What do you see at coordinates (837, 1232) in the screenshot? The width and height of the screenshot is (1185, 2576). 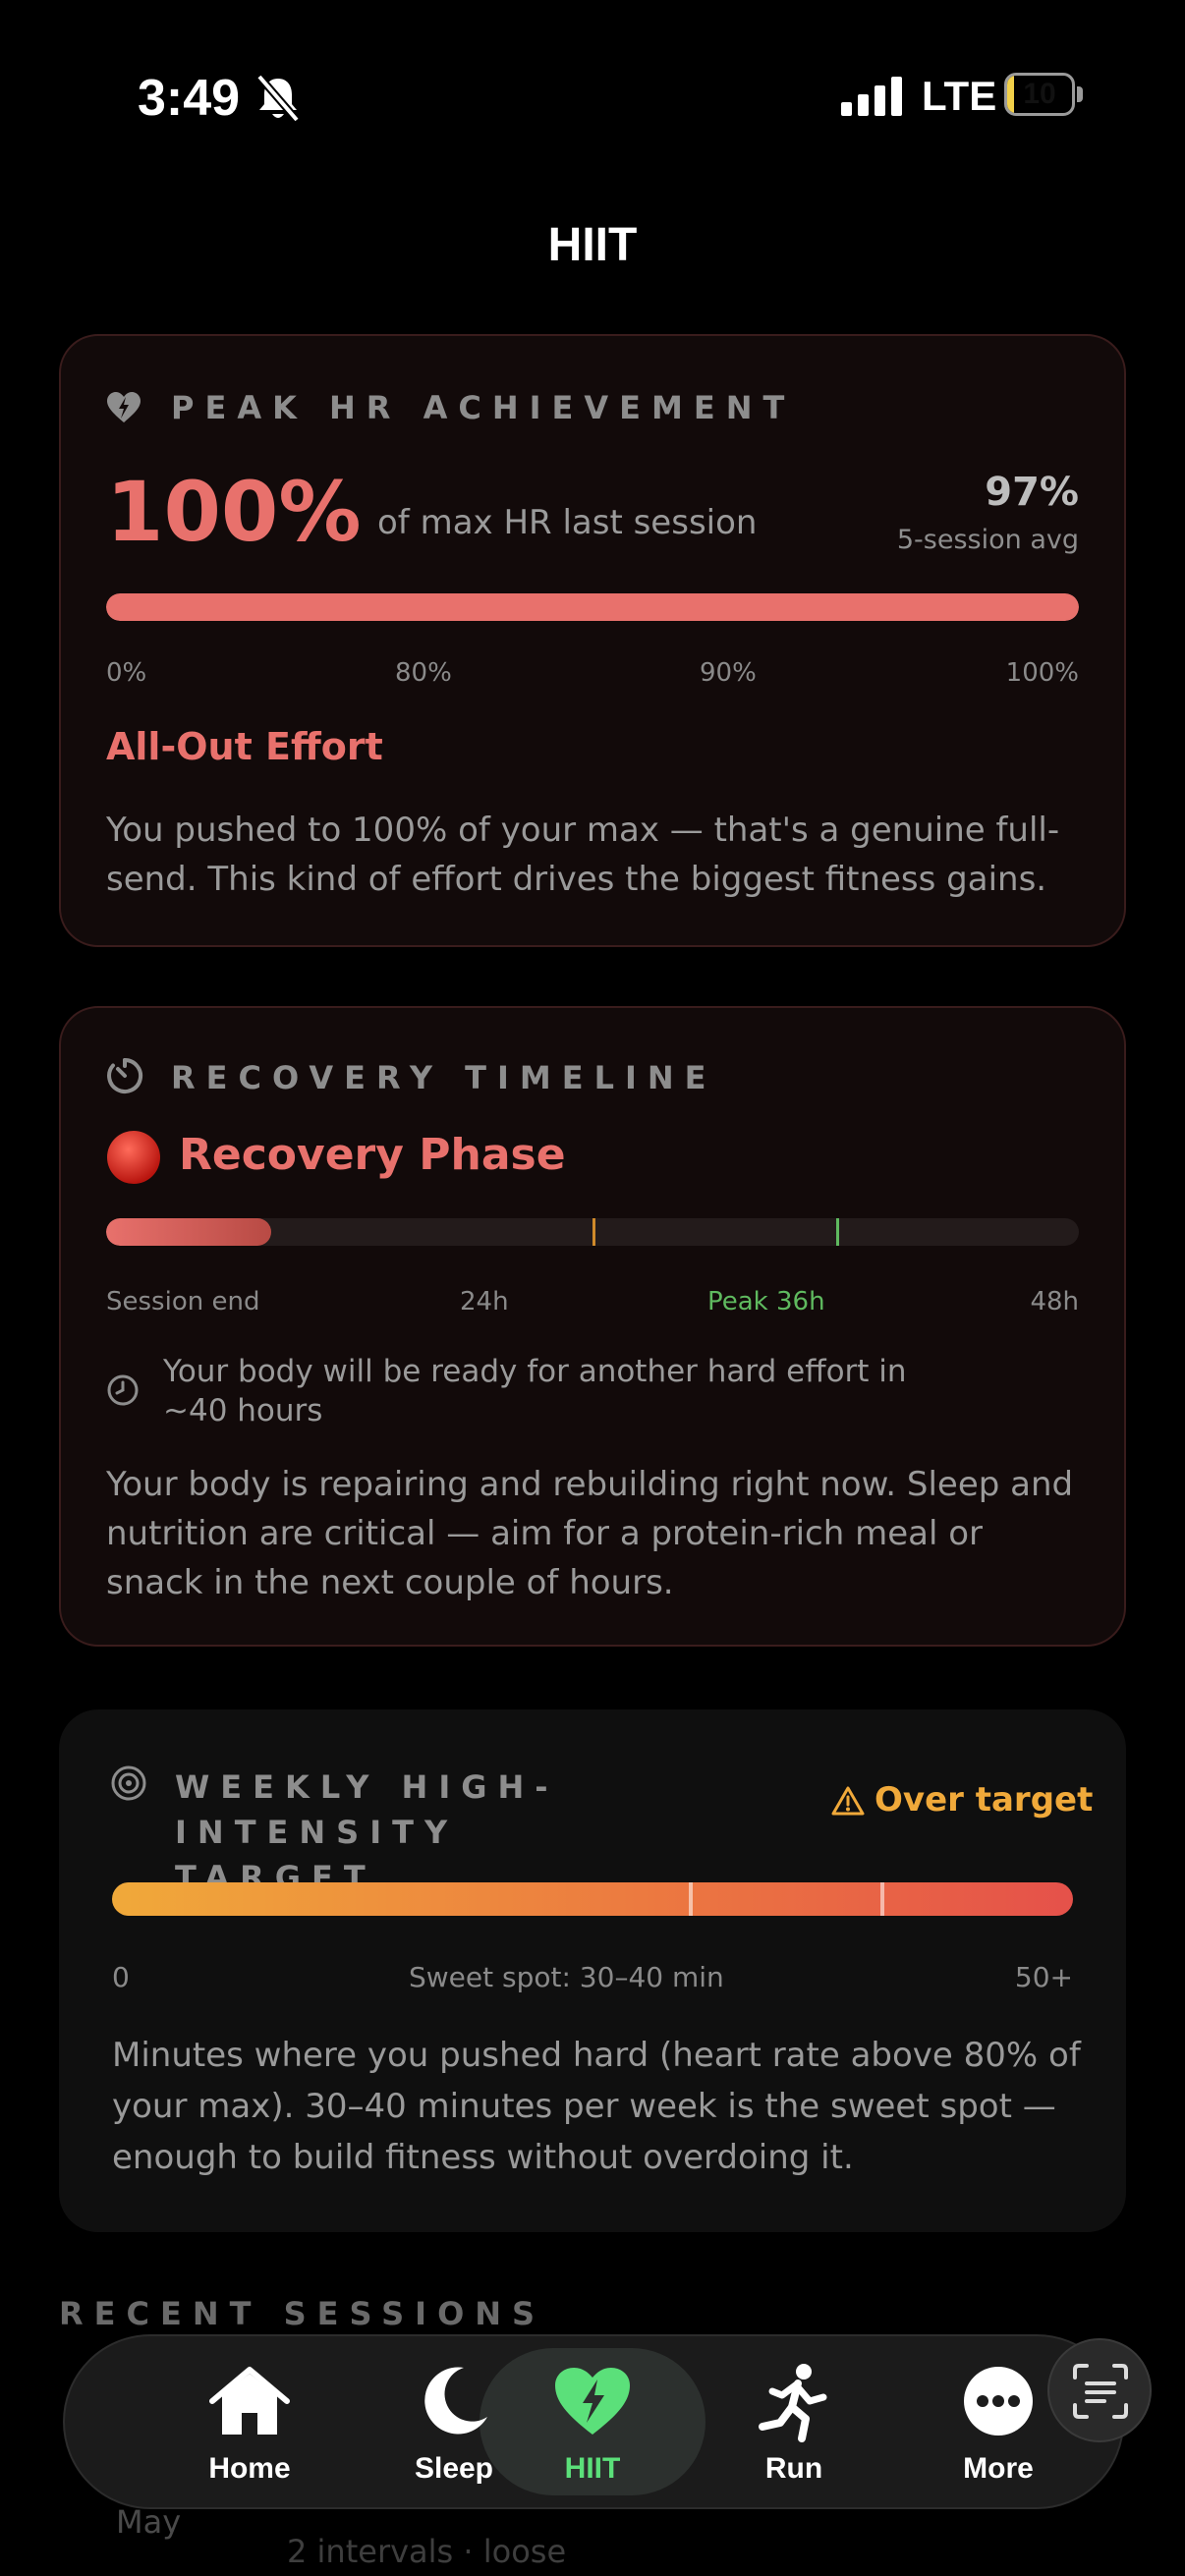 I see `recovery-marker-36h` at bounding box center [837, 1232].